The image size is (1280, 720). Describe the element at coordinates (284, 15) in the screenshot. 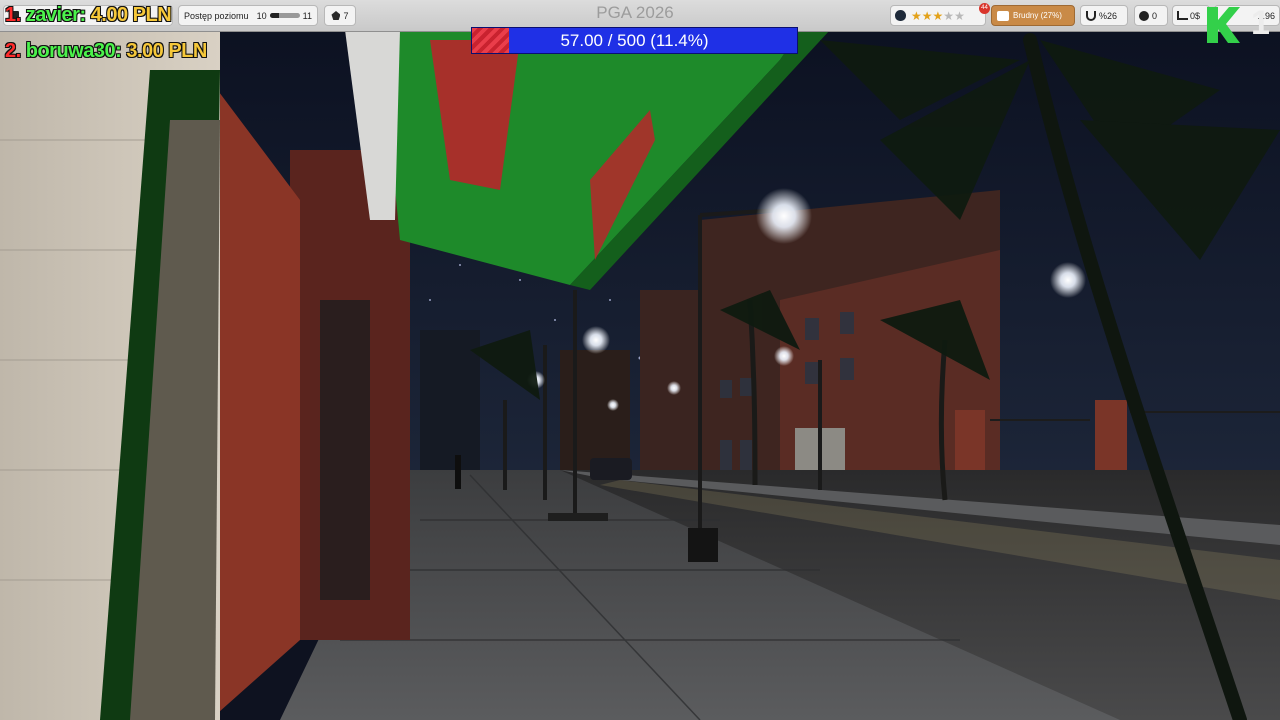

I see `level-progress-bar` at that location.